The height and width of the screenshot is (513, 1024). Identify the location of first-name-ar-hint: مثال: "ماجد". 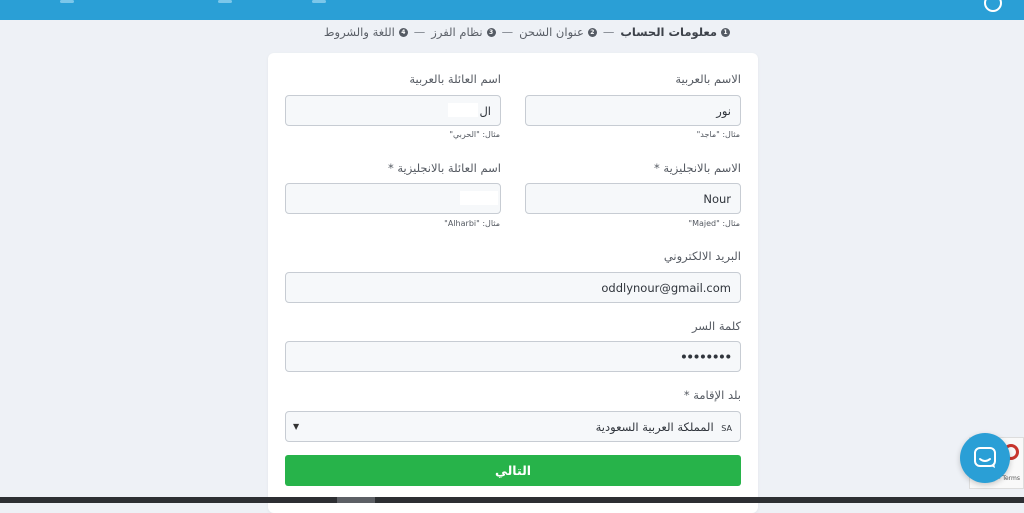
(718, 134).